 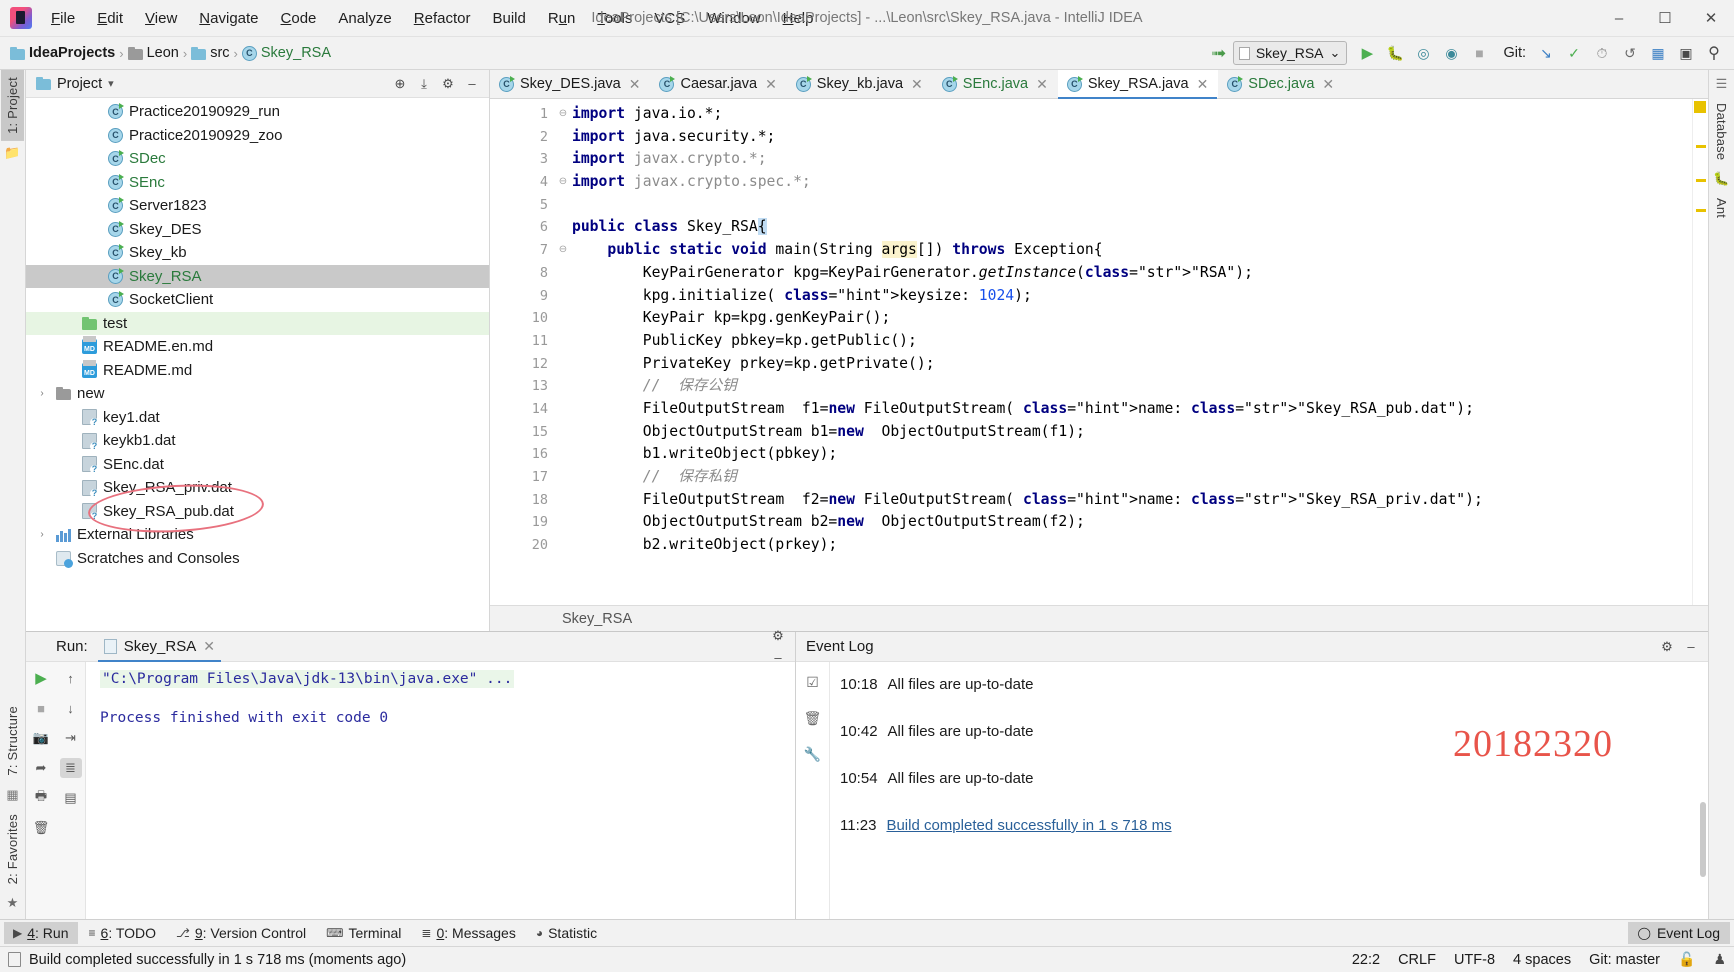 What do you see at coordinates (508, 18) in the screenshot?
I see `menu-build: Build` at bounding box center [508, 18].